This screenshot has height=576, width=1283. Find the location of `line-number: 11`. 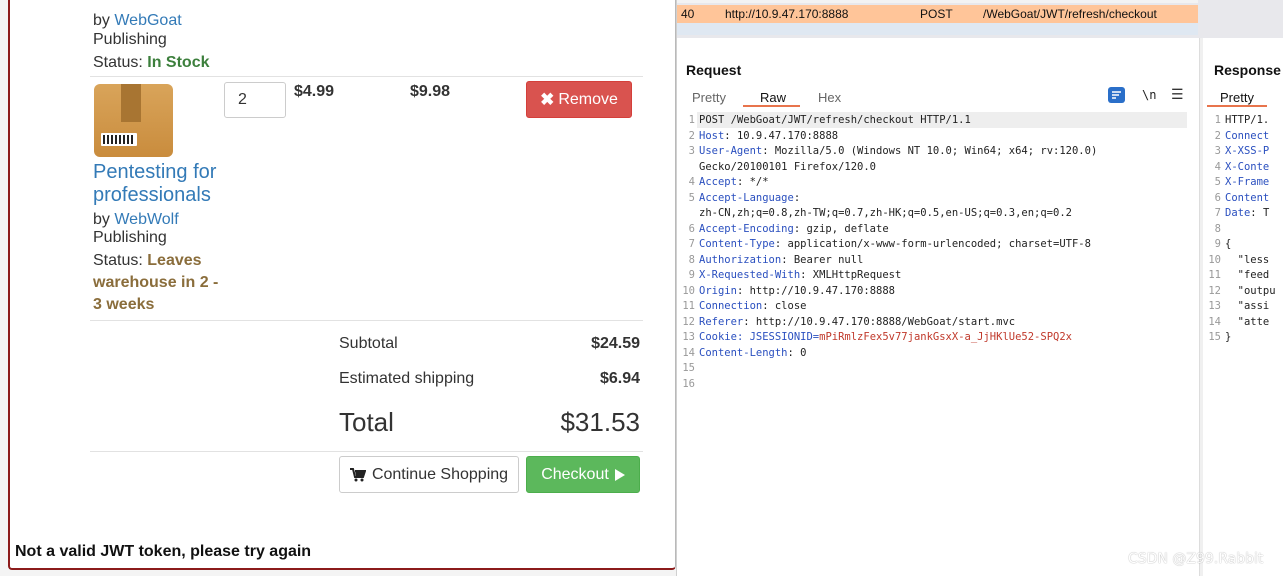

line-number: 11 is located at coordinates (688, 306).